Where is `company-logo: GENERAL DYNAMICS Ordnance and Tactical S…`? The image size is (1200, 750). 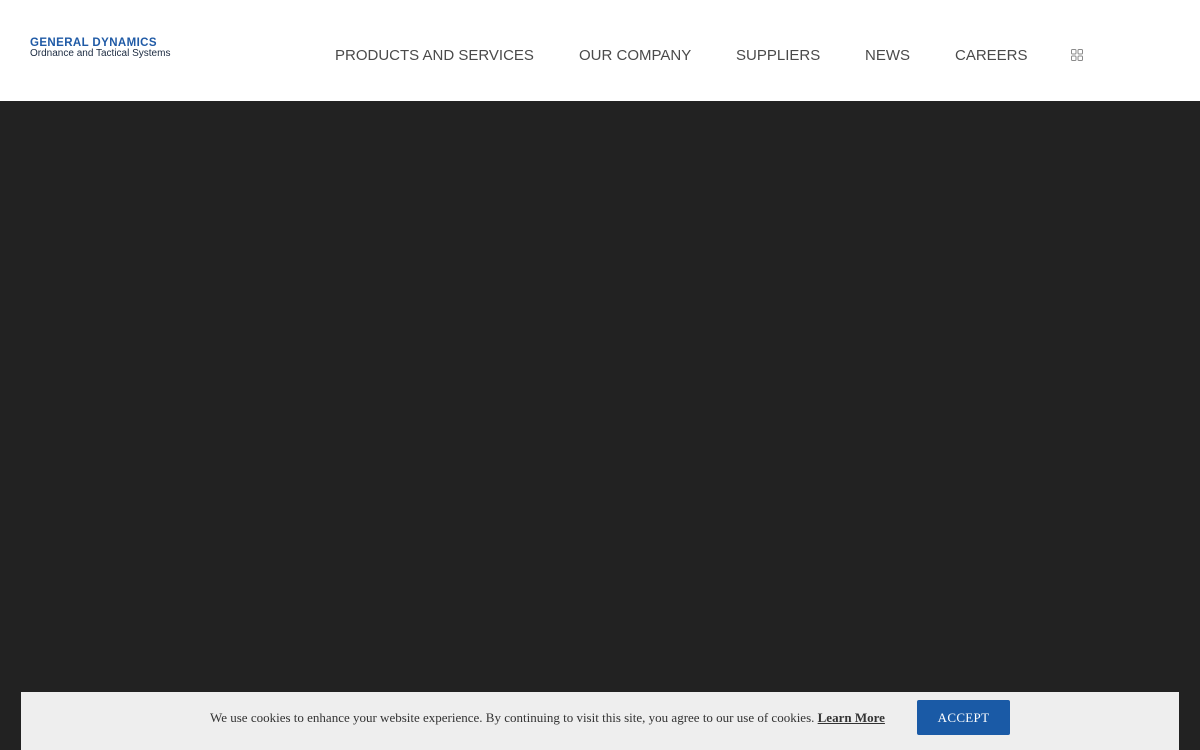 company-logo: GENERAL DYNAMICS Ordnance and Tactical S… is located at coordinates (115, 50).